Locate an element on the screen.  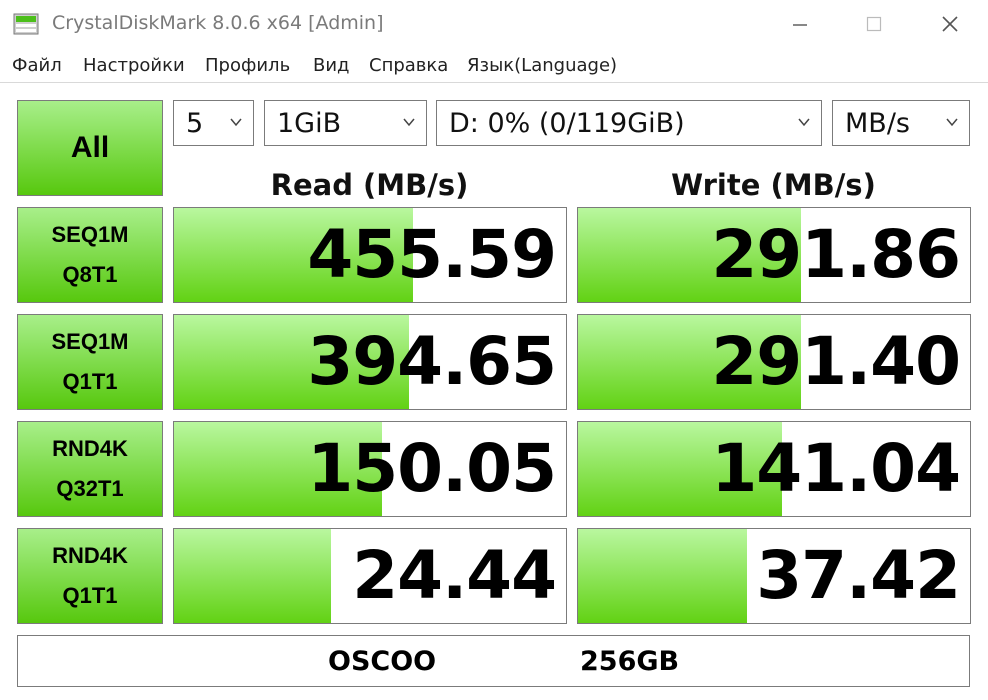
write-result-cell: 37.42 is located at coordinates (774, 576).